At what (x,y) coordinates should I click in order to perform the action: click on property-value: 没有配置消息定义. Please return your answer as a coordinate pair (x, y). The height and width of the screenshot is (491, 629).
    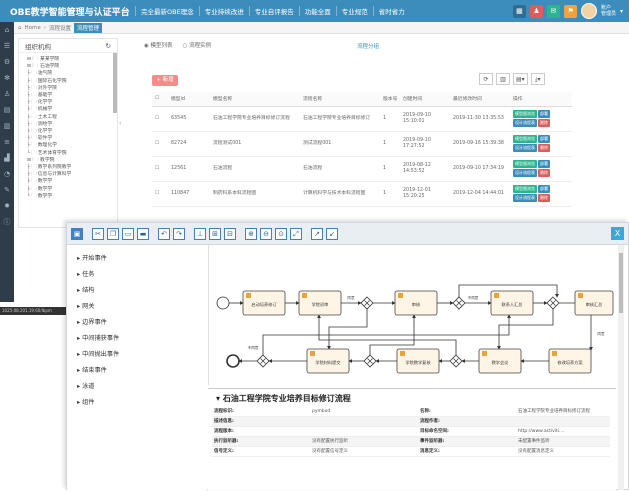
    Looking at the image, I should click on (536, 452).